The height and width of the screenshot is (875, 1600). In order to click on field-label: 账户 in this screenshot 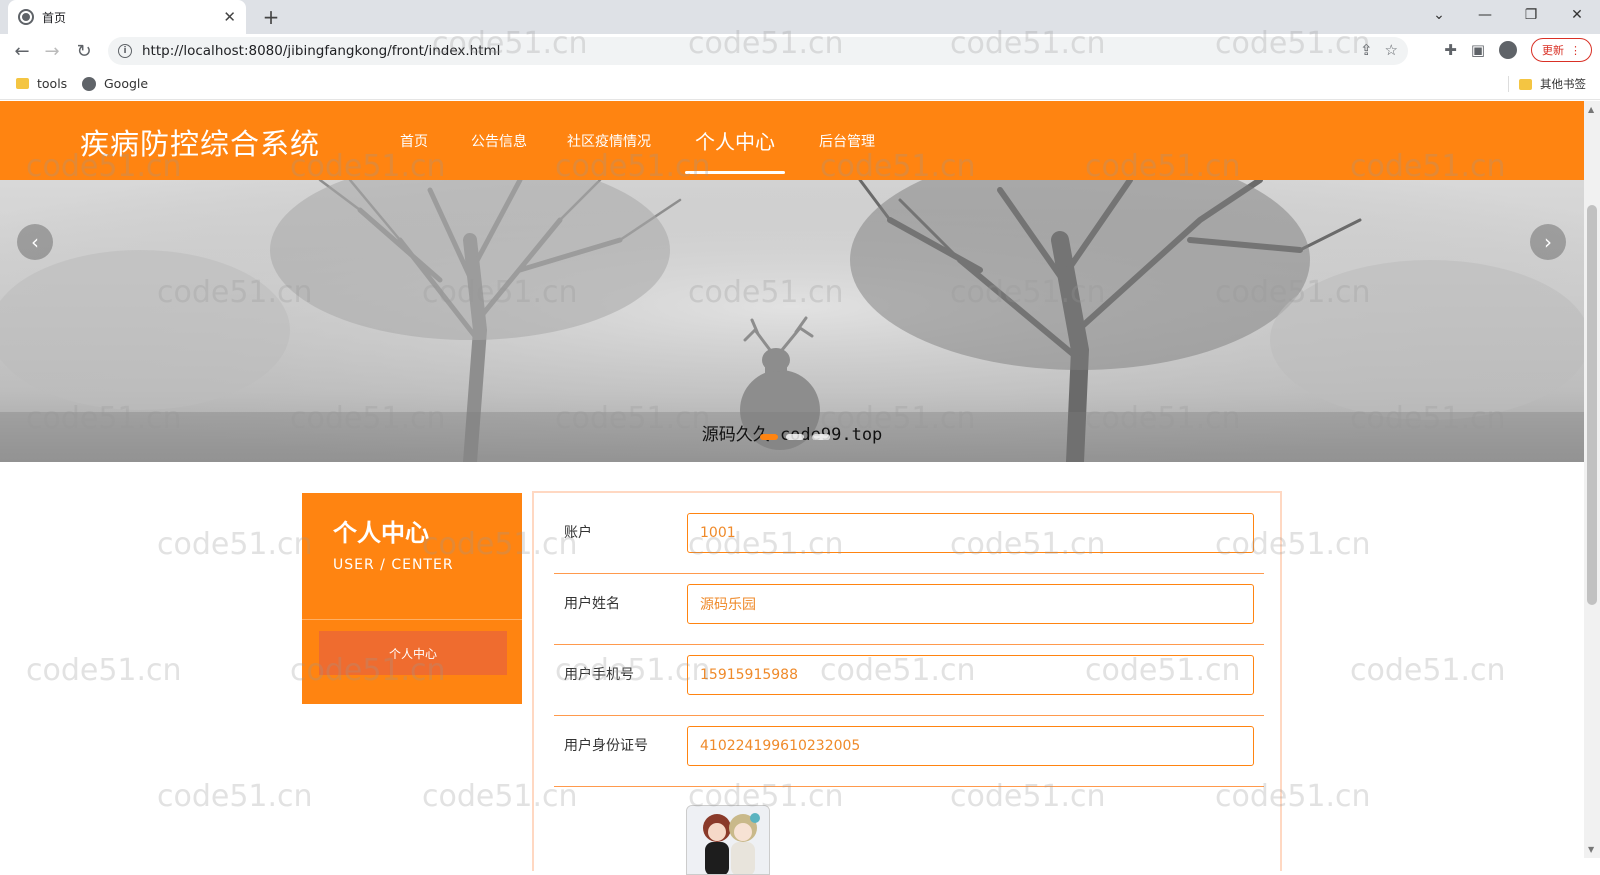, I will do `click(578, 533)`.